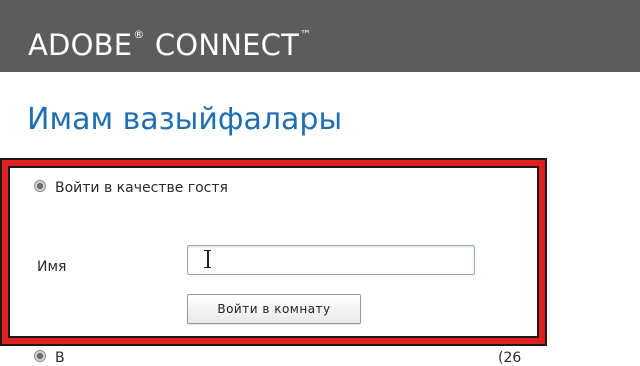 Image resolution: width=640 pixels, height=366 pixels. I want to click on member-option-label: В, so click(60, 358).